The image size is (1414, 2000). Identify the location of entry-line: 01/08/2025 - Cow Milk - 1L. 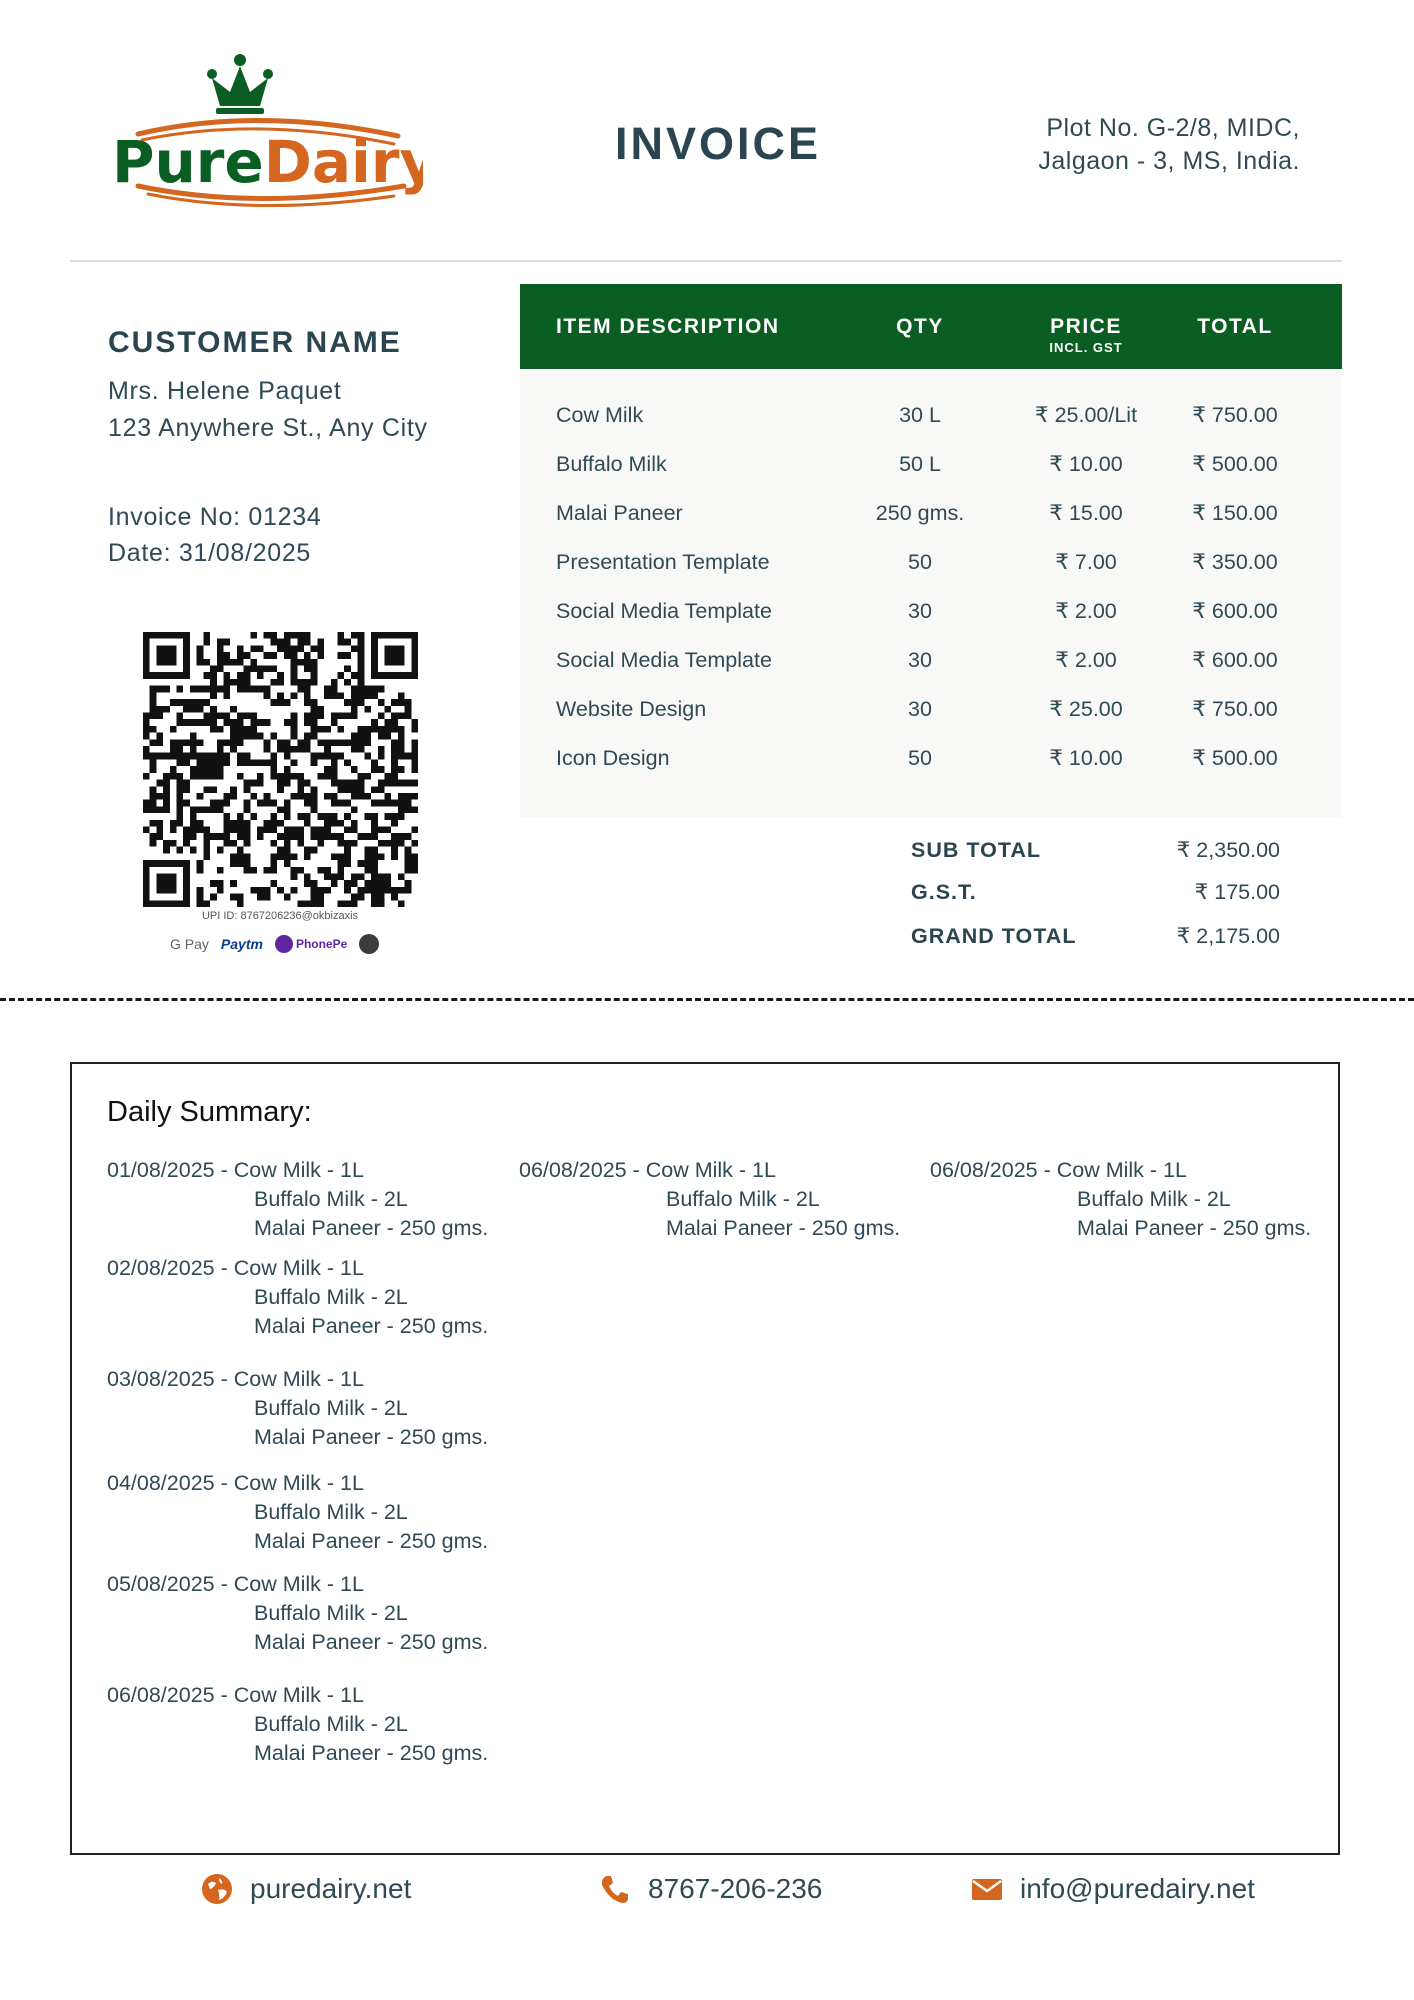
(235, 1170).